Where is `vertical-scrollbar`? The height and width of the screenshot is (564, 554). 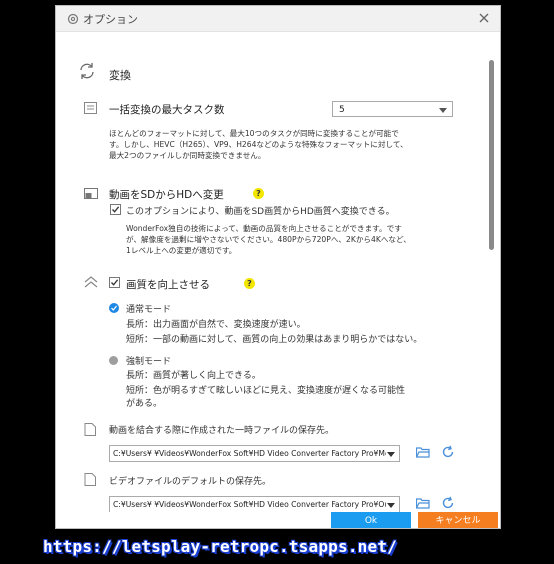
vertical-scrollbar is located at coordinates (491, 155).